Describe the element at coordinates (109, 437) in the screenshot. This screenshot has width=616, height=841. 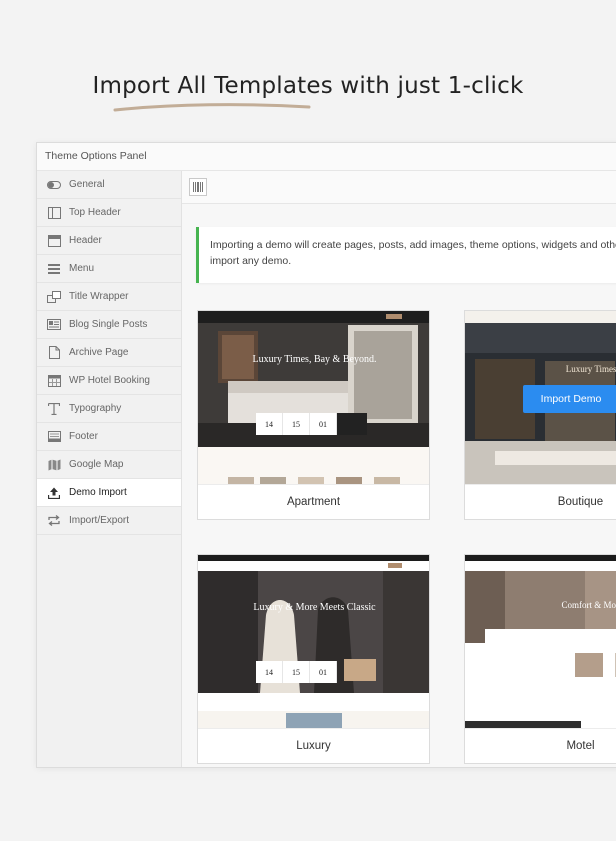
I see `sidebar-item-footer: Footer` at that location.